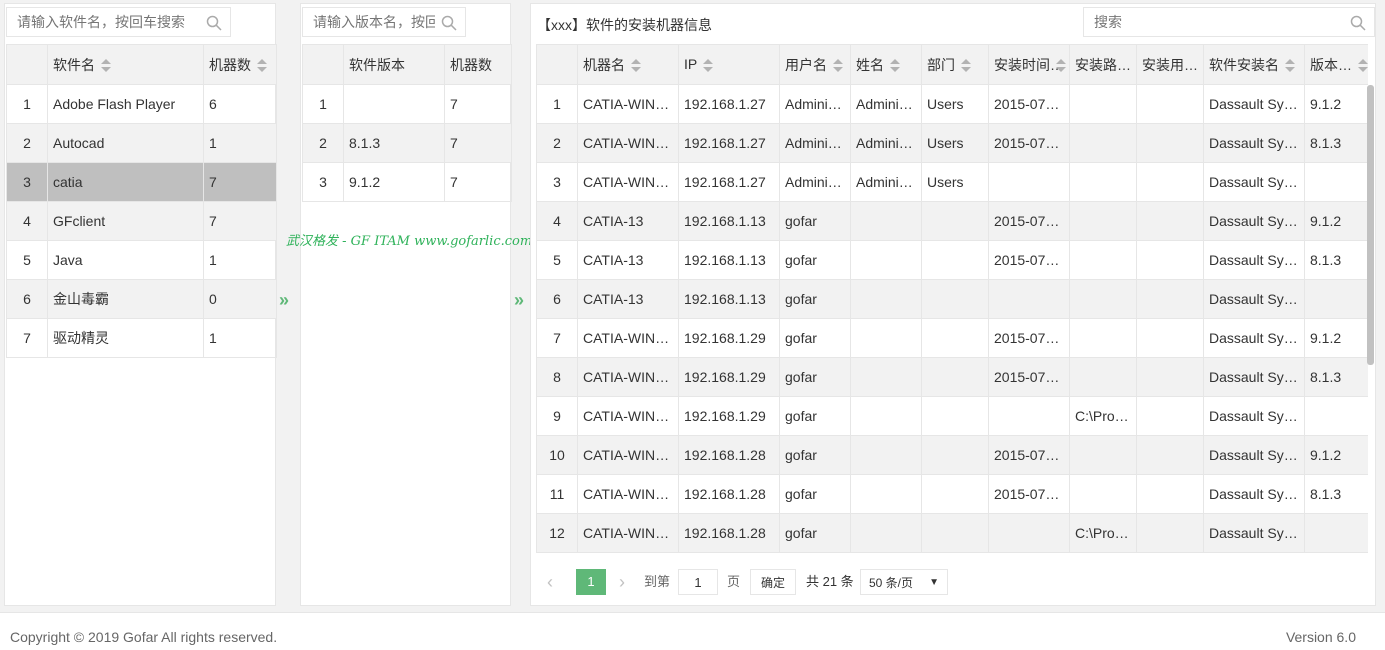 The width and height of the screenshot is (1385, 650). Describe the element at coordinates (1244, 64) in the screenshot. I see `install-name-header-label: 软件安装名` at that location.